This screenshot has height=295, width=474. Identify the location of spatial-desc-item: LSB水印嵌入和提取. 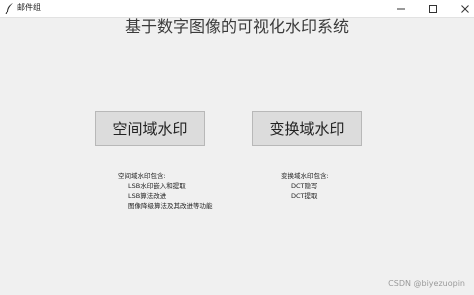
(157, 186).